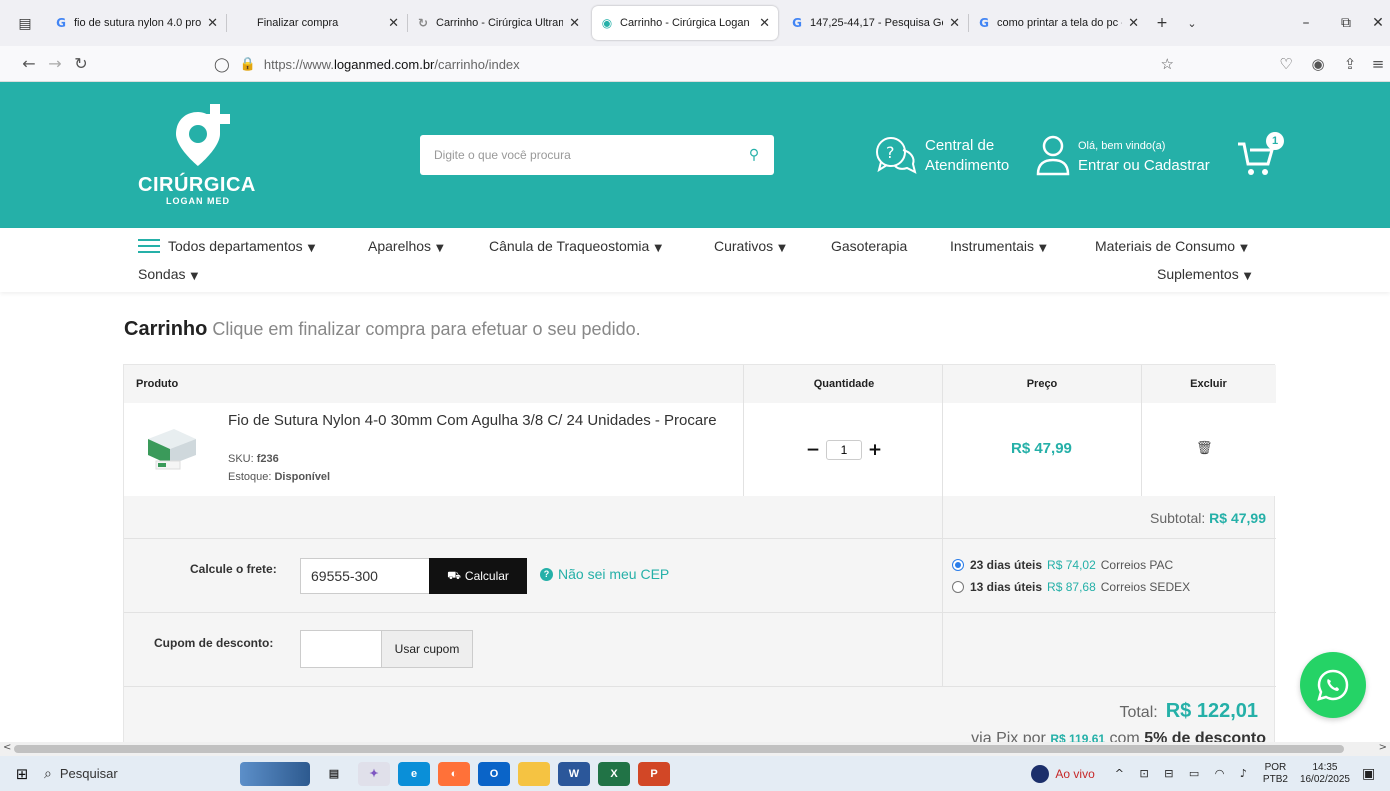  I want to click on question-icon: ?, so click(546, 574).